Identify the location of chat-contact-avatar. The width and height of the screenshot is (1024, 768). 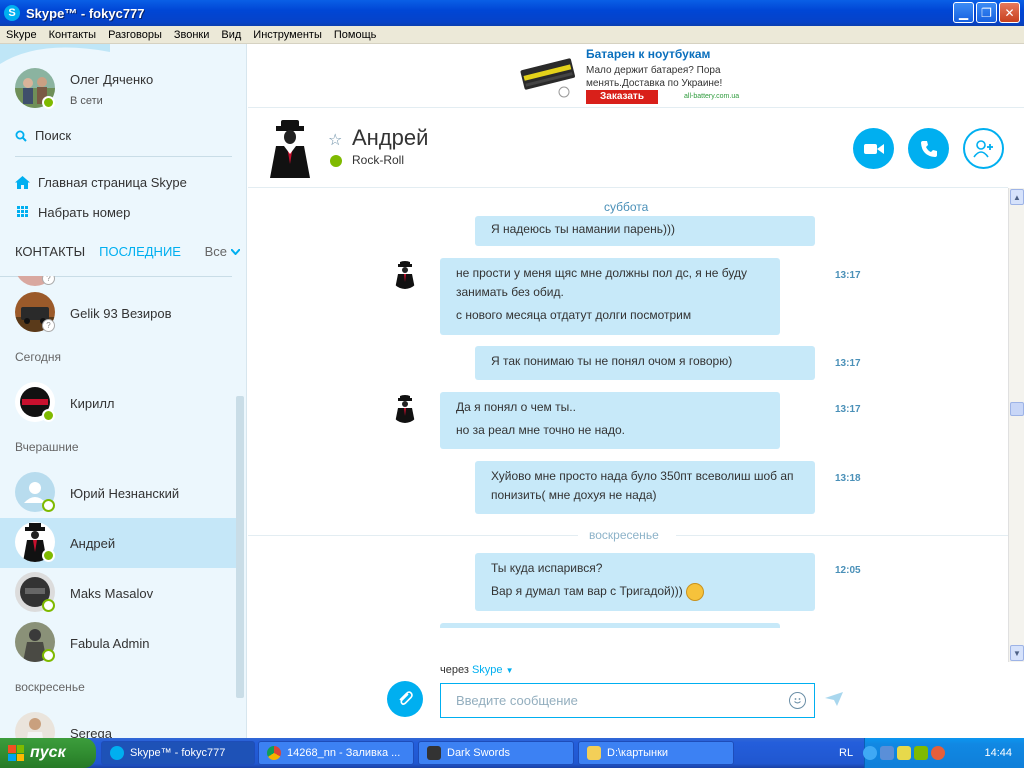
(290, 148).